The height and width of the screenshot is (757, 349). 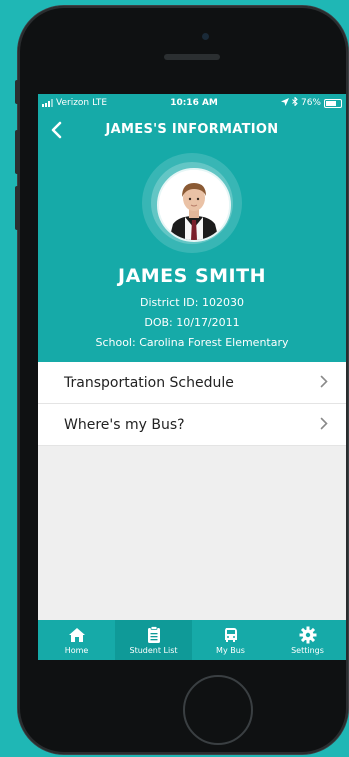 I want to click on student-photo, so click(x=194, y=205).